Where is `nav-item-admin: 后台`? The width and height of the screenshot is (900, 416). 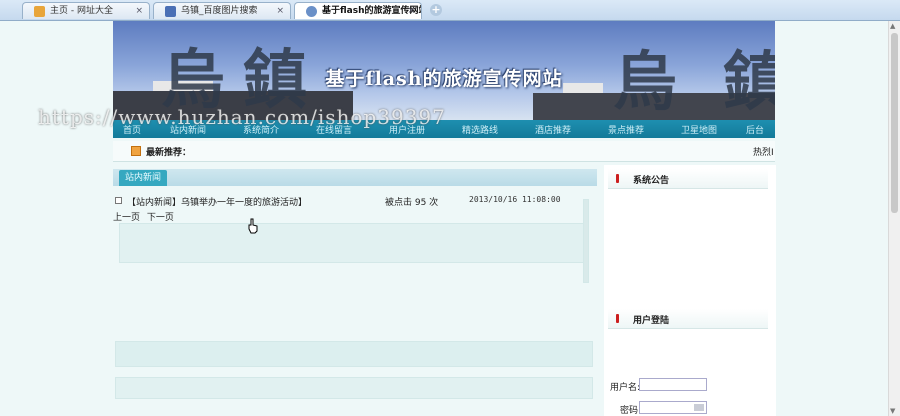
nav-item-admin: 后台 is located at coordinates (755, 129).